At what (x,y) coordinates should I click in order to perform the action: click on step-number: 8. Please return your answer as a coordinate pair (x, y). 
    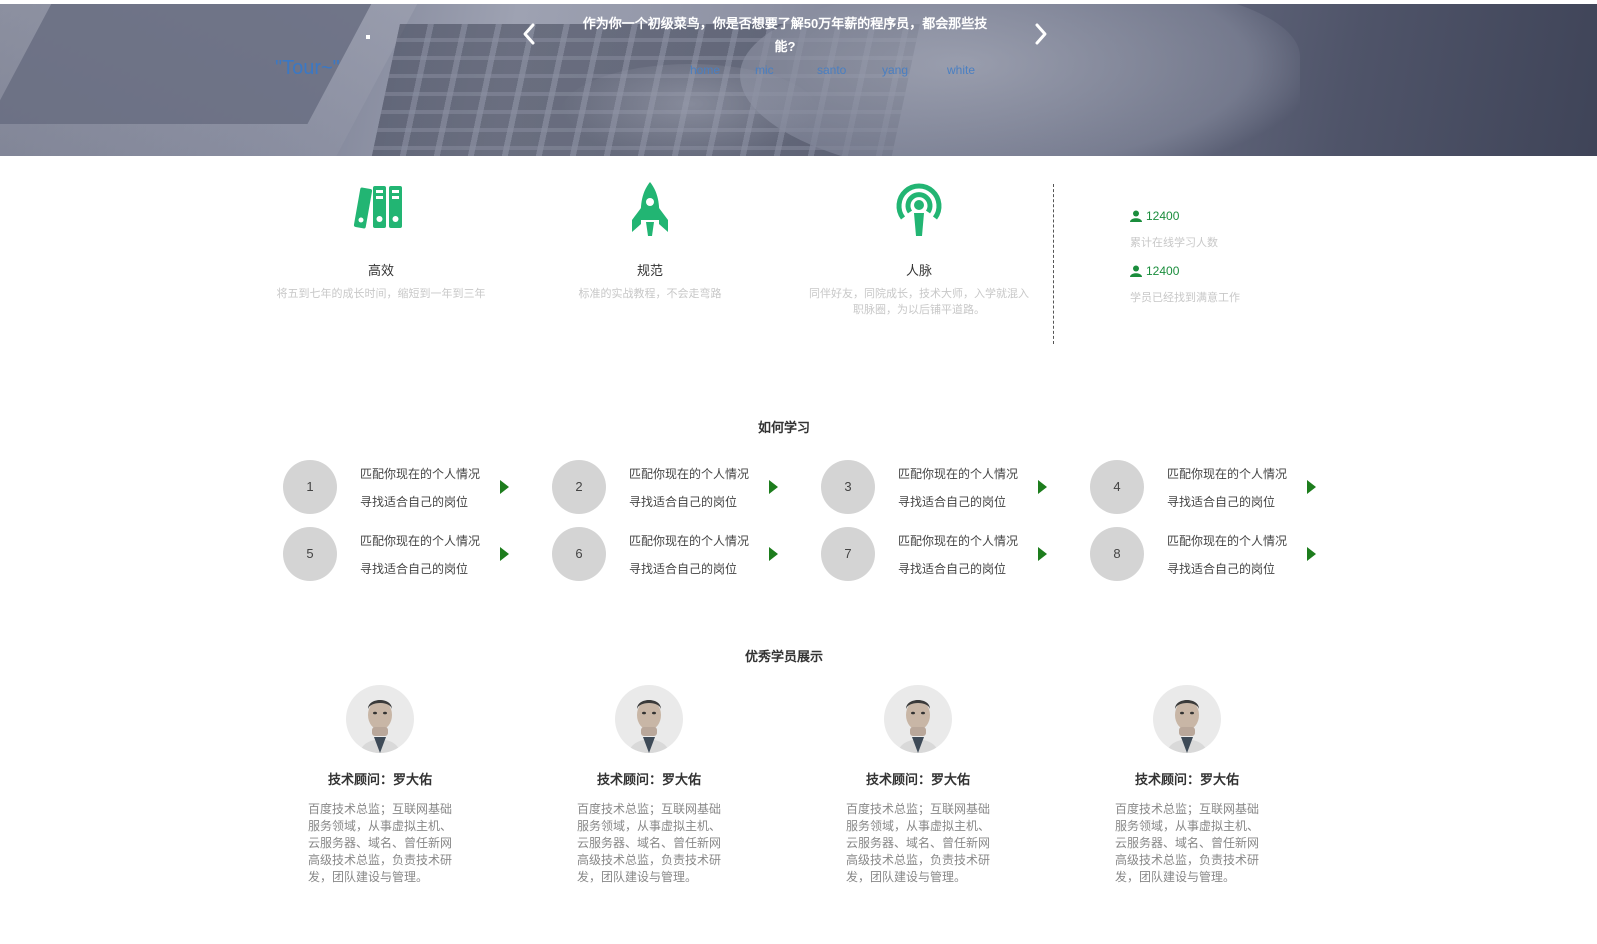
    Looking at the image, I should click on (1117, 554).